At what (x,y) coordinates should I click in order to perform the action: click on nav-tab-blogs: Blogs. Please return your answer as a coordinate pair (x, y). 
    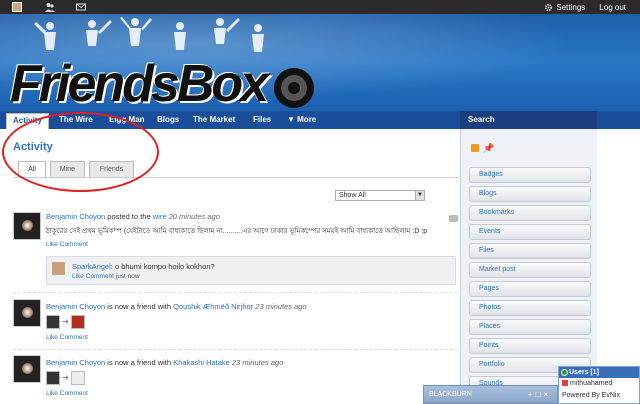
    Looking at the image, I should click on (168, 120).